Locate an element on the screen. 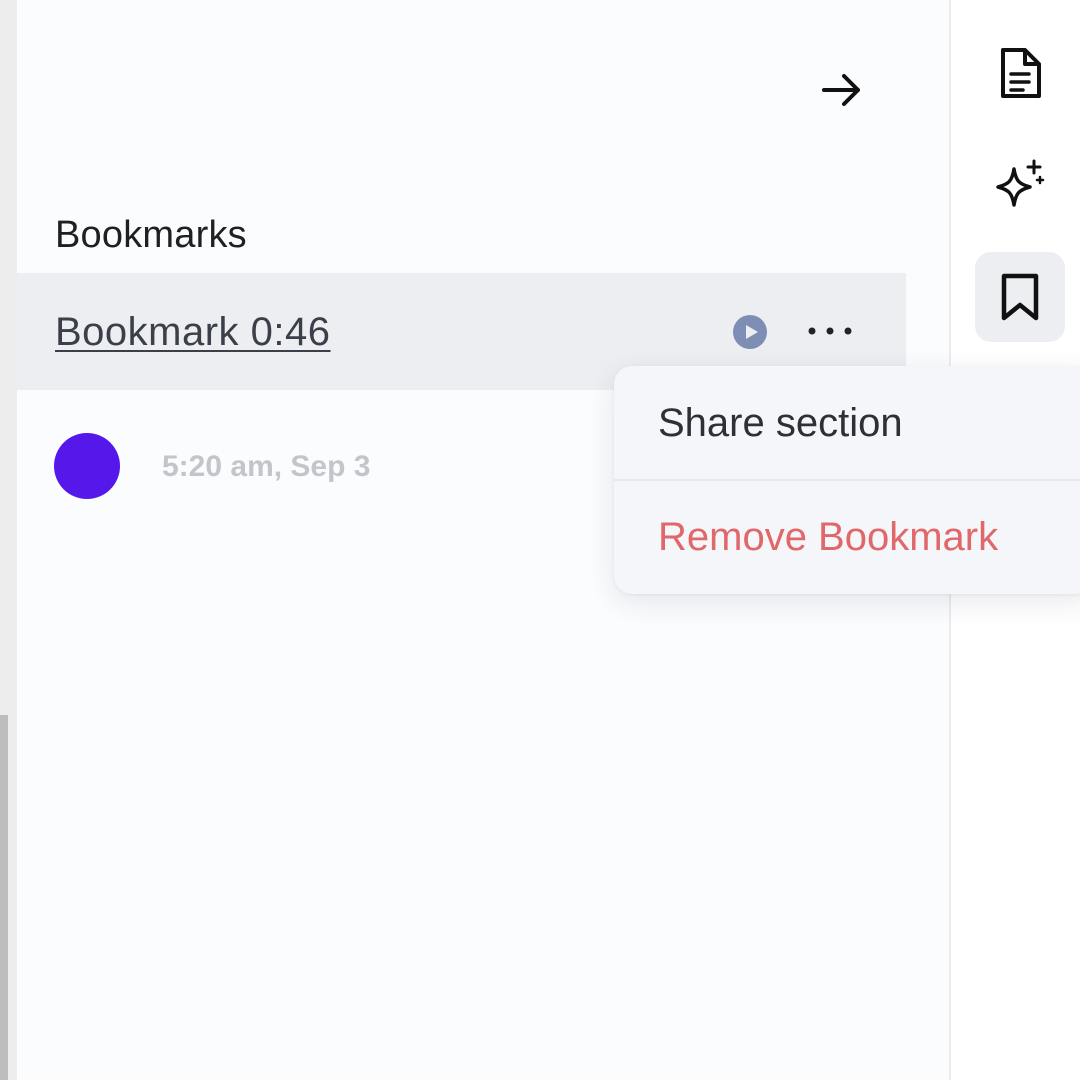 This screenshot has height=1080, width=1080. sidebar-item-document is located at coordinates (1020, 73).